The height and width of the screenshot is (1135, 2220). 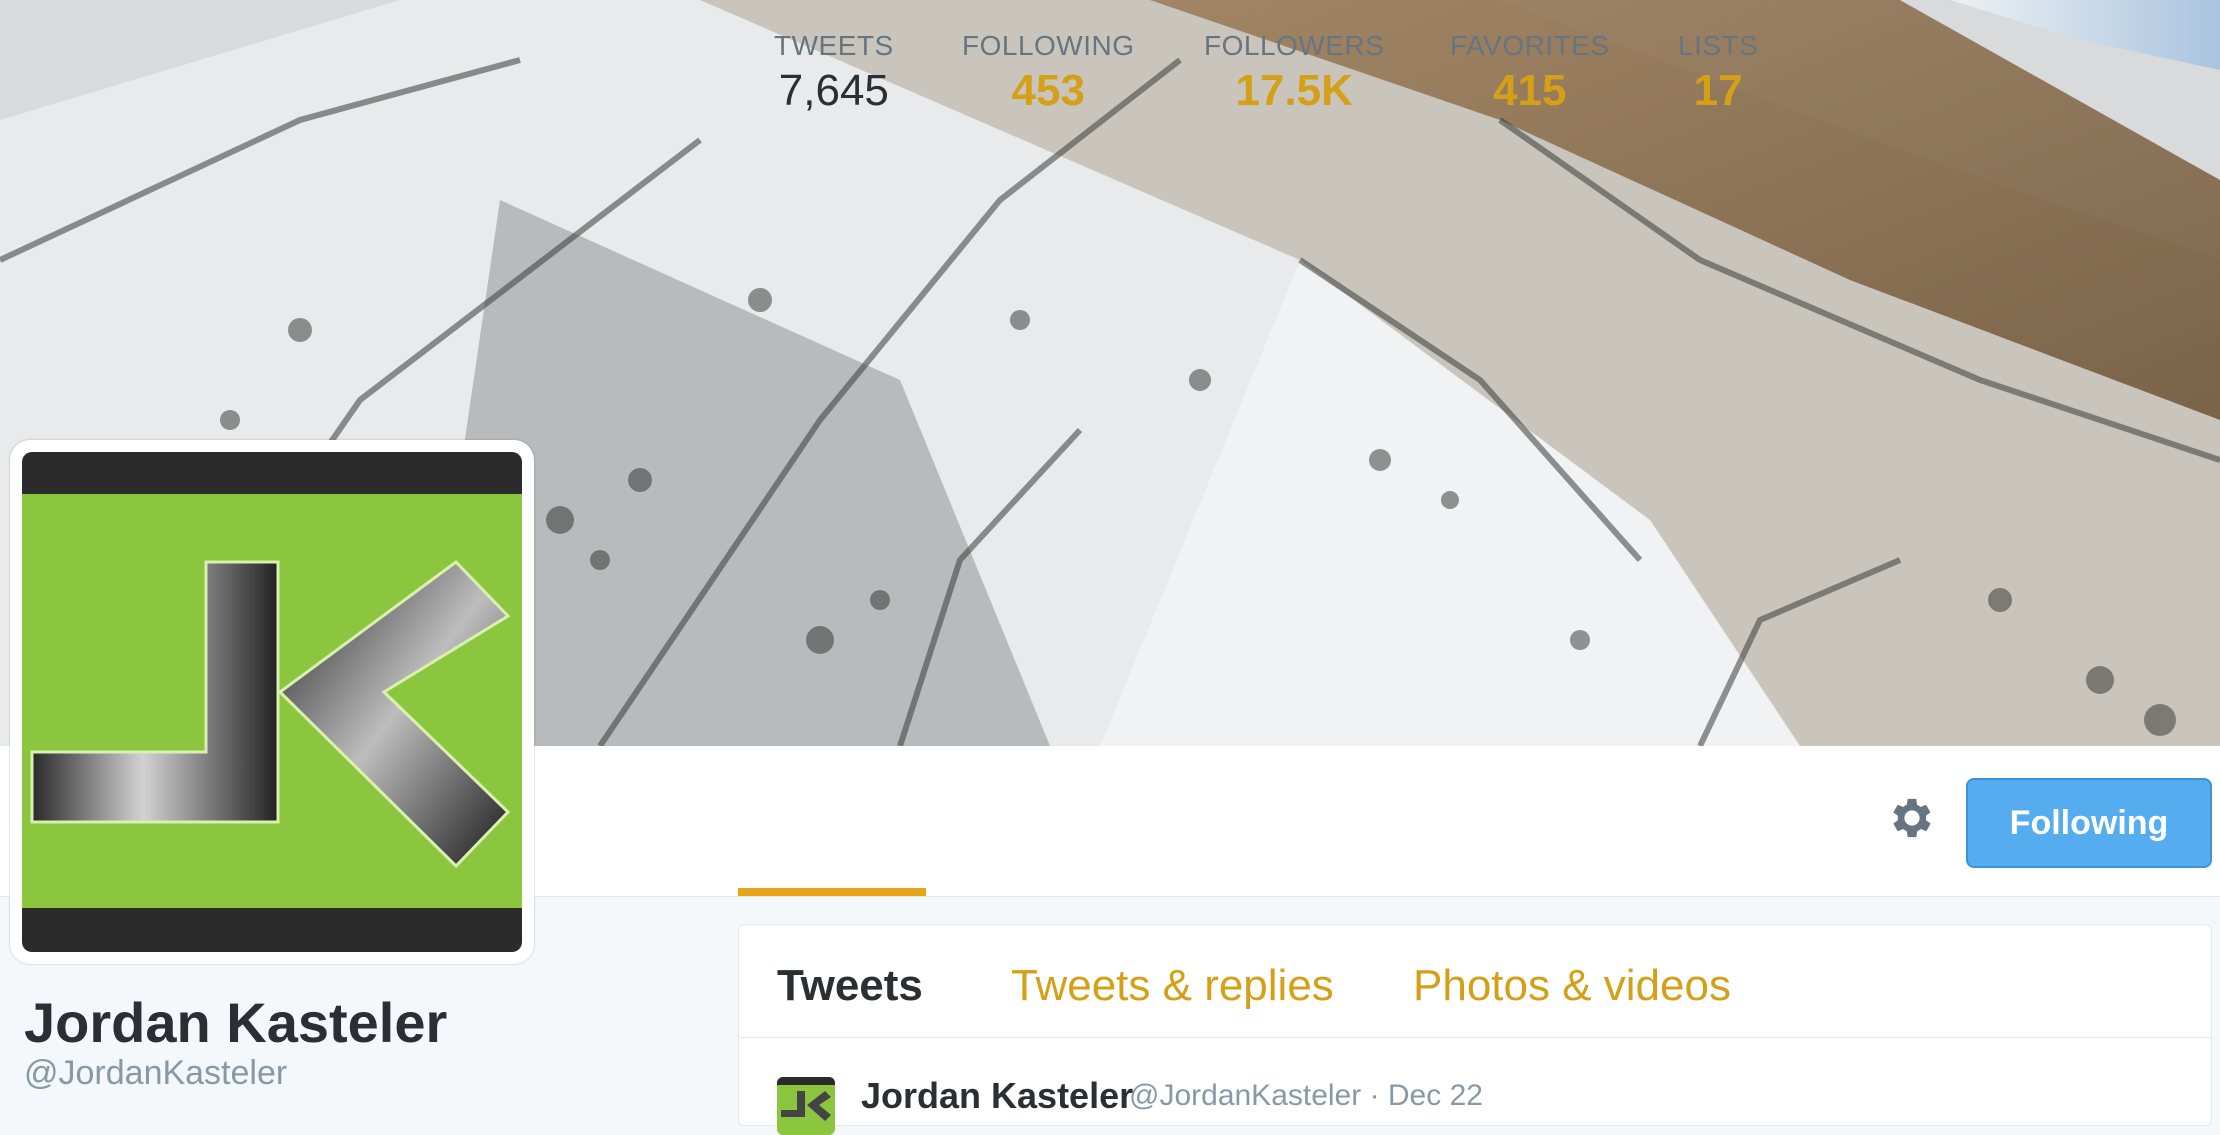 What do you see at coordinates (1912, 818) in the screenshot?
I see `gear-icon` at bounding box center [1912, 818].